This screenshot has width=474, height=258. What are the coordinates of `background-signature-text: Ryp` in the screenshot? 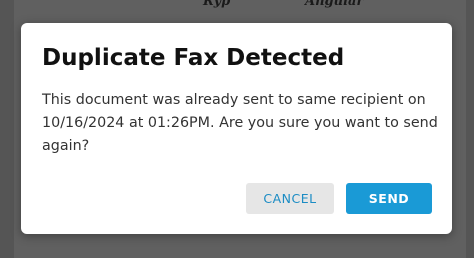 It's located at (217, 4).